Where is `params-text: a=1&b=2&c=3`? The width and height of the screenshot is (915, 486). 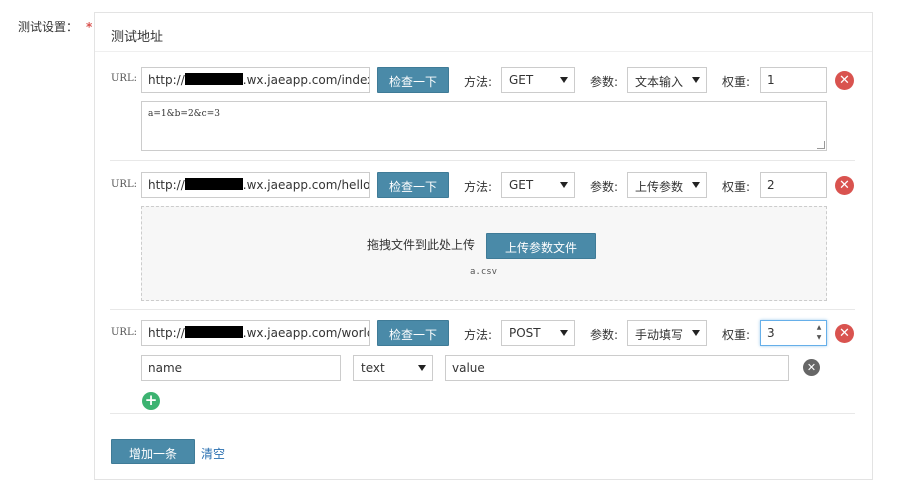 params-text: a=1&b=2&c=3 is located at coordinates (184, 114).